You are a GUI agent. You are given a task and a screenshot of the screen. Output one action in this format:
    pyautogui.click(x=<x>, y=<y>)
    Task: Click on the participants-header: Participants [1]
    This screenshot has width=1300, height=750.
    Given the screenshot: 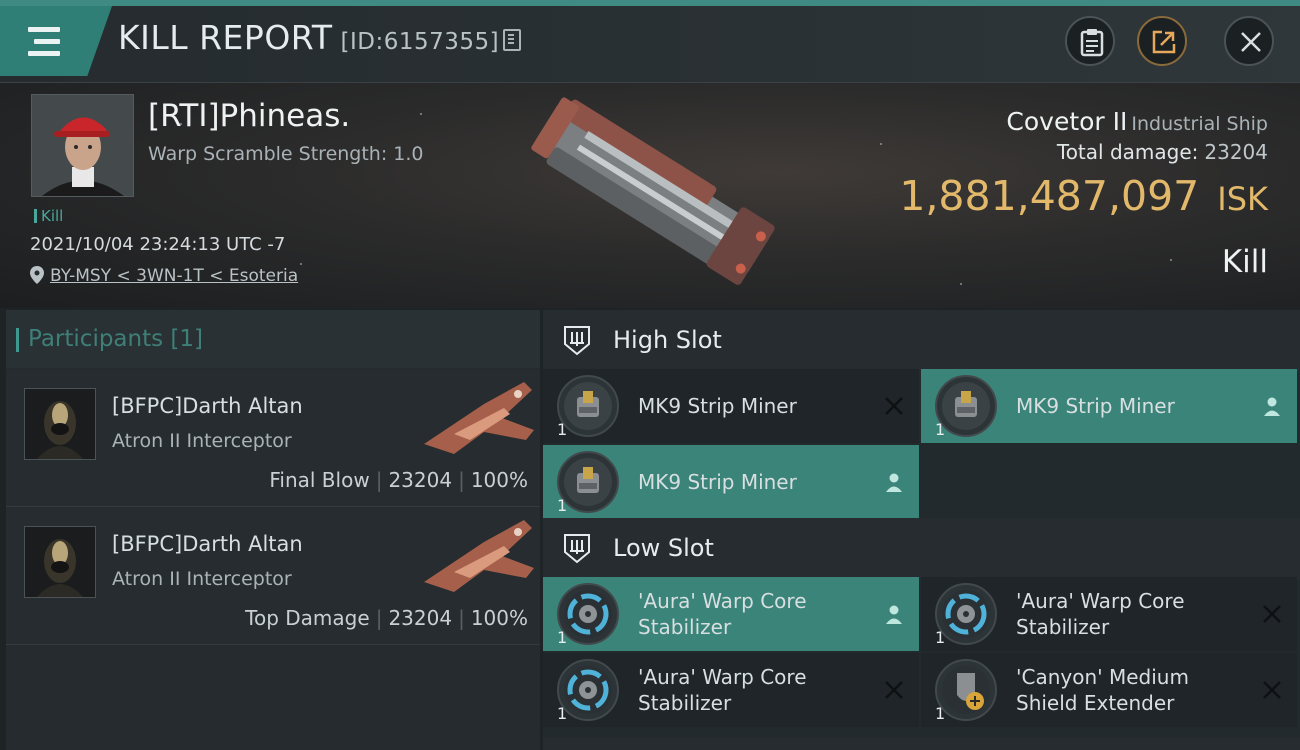 What is the action you would take?
    pyautogui.click(x=273, y=339)
    